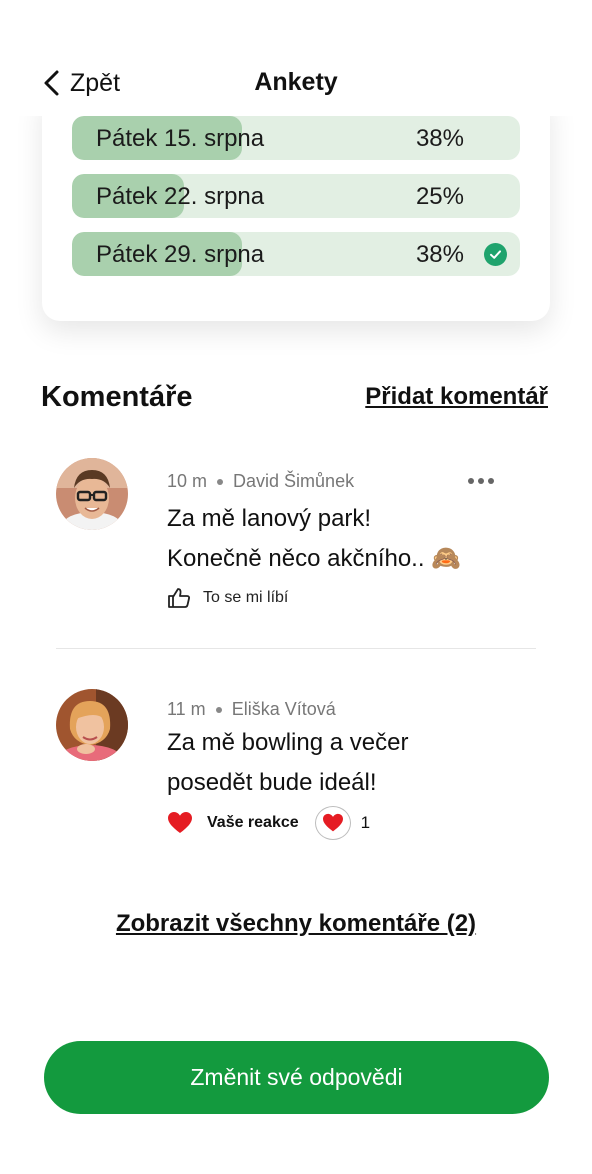 This screenshot has height=1174, width=592. I want to click on more-options-icon, so click(481, 481).